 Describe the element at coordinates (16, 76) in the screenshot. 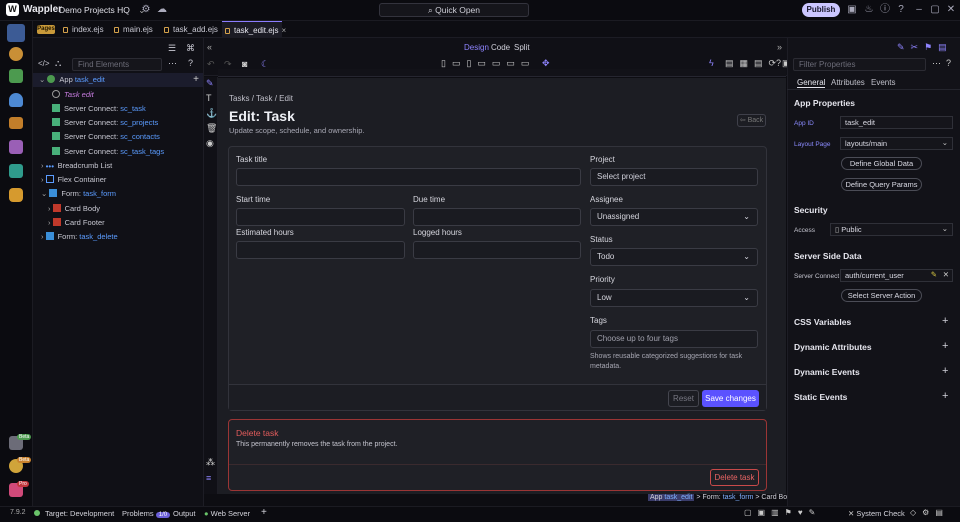

I see `git-icon` at that location.